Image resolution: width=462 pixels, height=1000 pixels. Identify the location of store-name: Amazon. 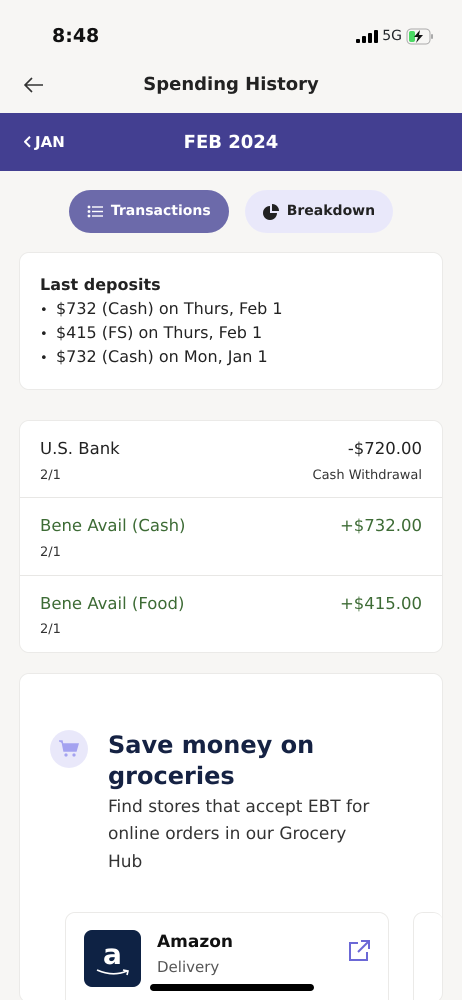
(195, 942).